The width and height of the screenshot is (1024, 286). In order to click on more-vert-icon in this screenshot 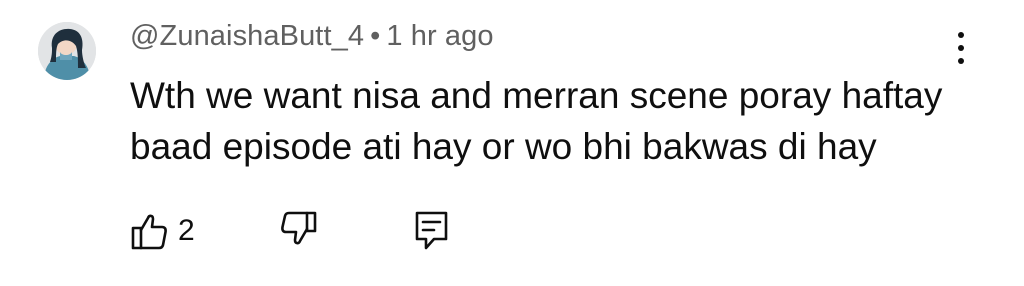, I will do `click(961, 35)`.